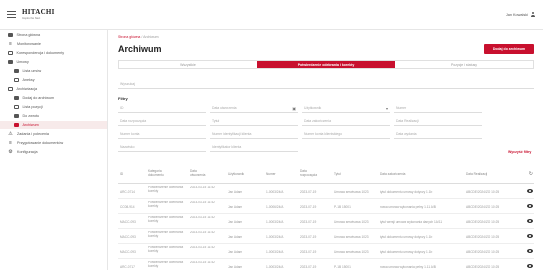  I want to click on column-header-end-date: Data zakończenia, so click(392, 174).